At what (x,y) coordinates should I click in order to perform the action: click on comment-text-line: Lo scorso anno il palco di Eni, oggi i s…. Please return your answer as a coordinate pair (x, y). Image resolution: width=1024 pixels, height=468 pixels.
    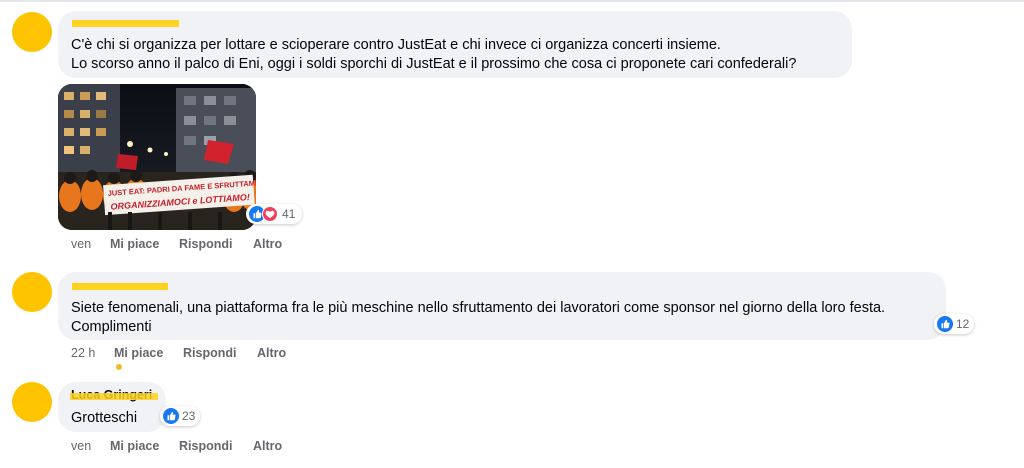
    Looking at the image, I should click on (434, 64).